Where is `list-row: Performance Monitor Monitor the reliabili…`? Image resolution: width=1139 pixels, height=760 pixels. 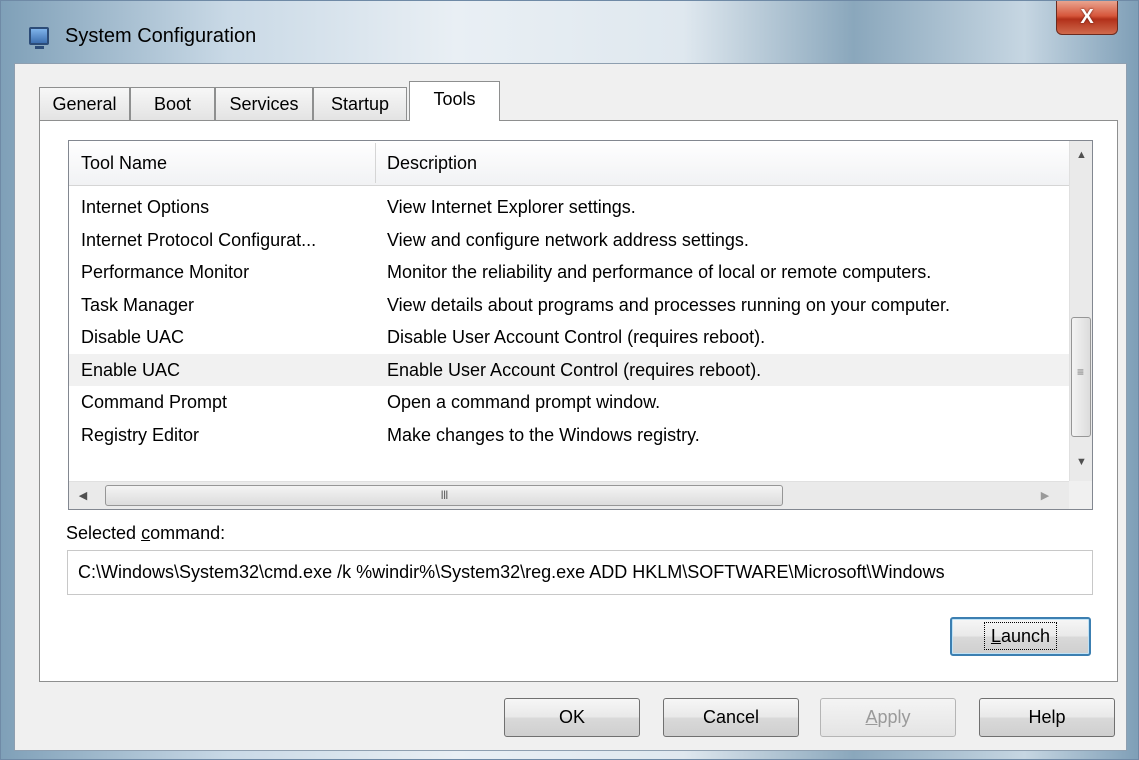
list-row: Performance Monitor Monitor the reliabili… is located at coordinates (569, 272).